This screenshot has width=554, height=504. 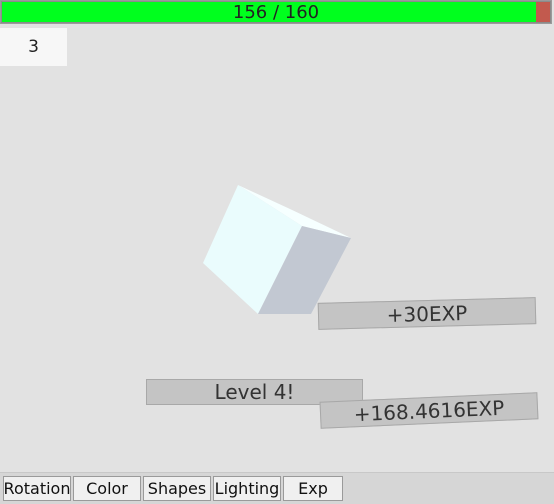 What do you see at coordinates (427, 313) in the screenshot?
I see `exp-gain-popup: +30EXP` at bounding box center [427, 313].